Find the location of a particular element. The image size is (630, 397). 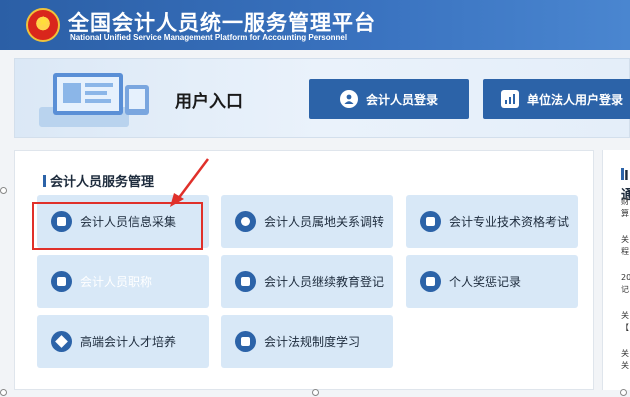

service-label: 会计法规制度学习 is located at coordinates (312, 342).